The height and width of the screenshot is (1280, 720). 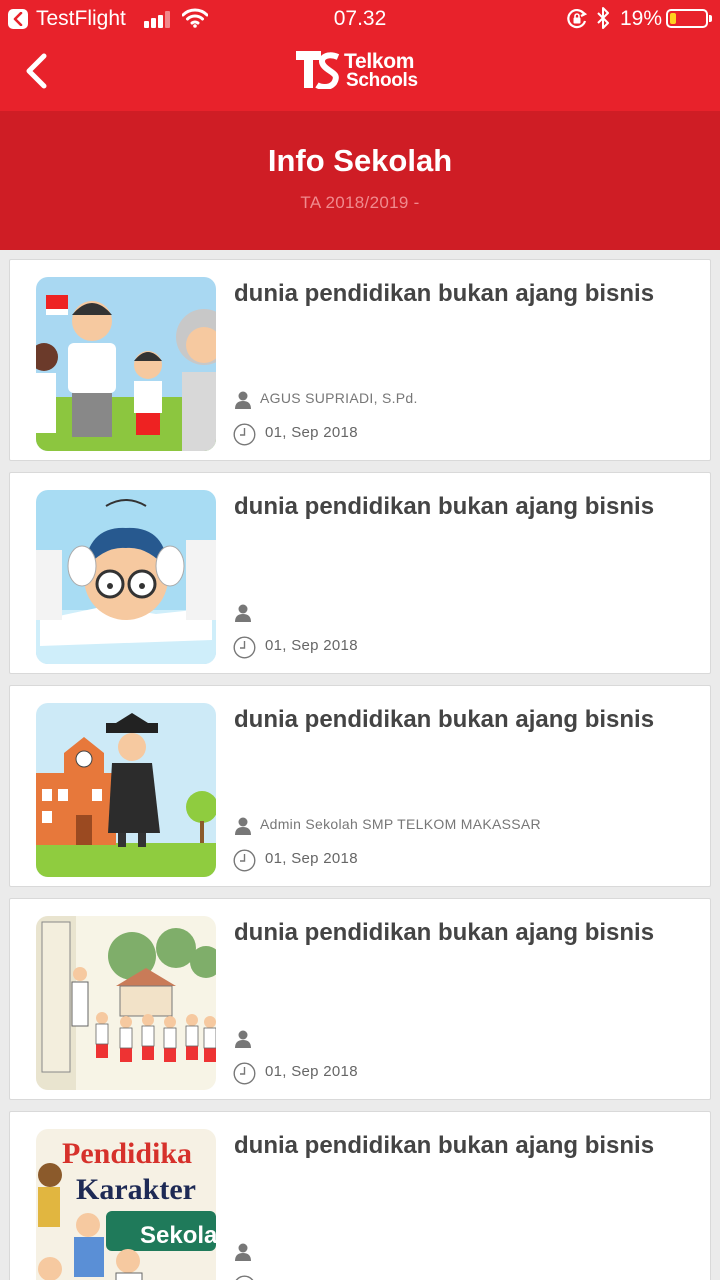 I want to click on thumb-text-line1: Pendidika, so click(x=127, y=1153).